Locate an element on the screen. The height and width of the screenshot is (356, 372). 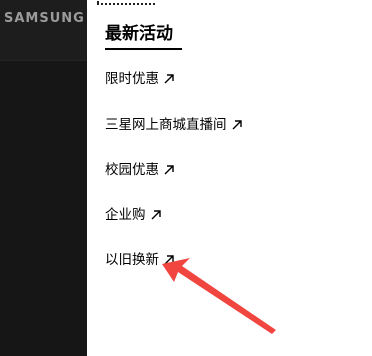
brand-logo: SAMSUNG is located at coordinates (44, 18).